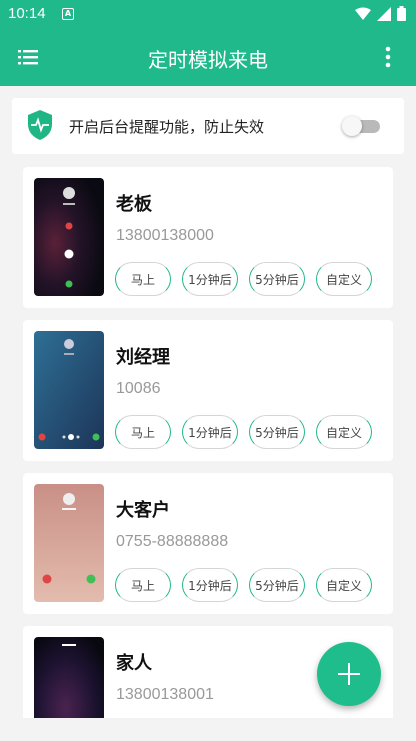  I want to click on toggle-thumb, so click(352, 126).